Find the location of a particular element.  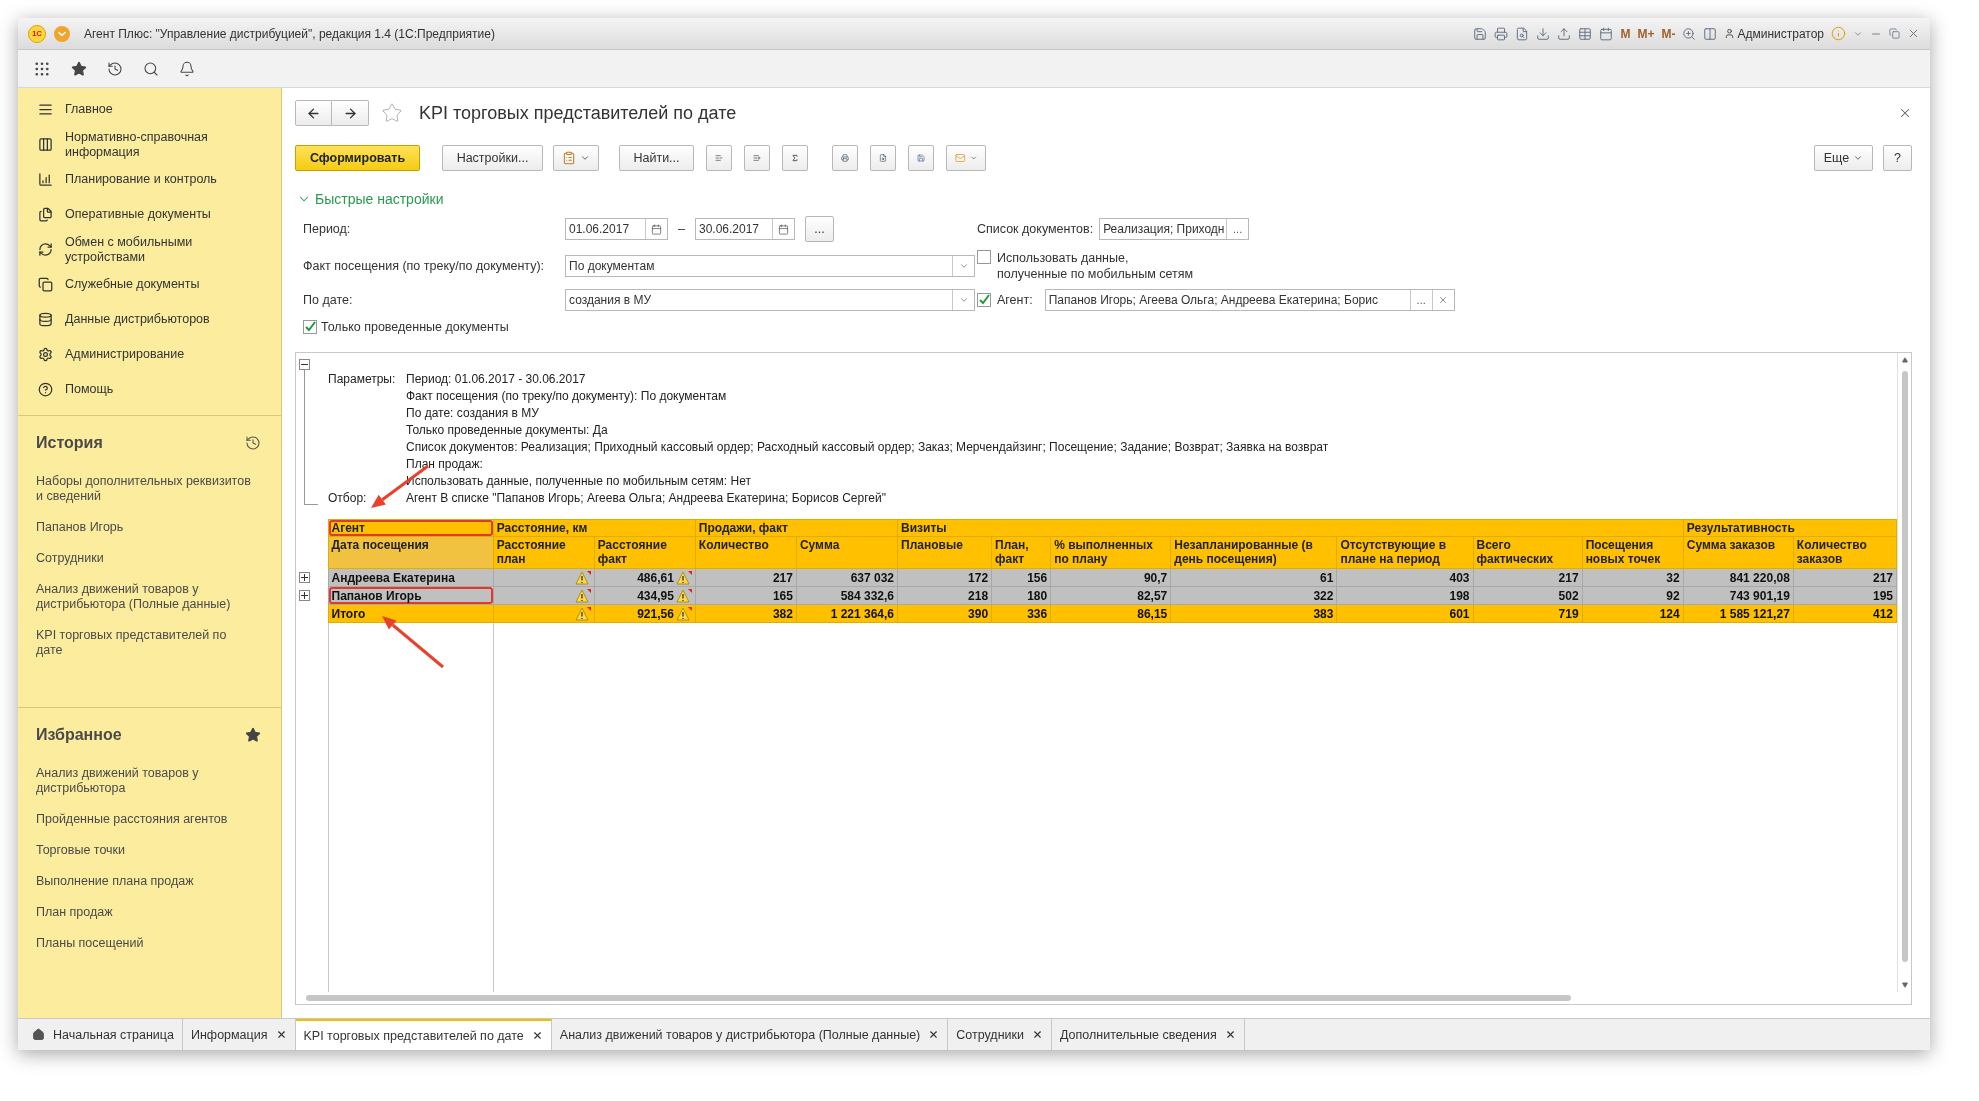

download-icon is located at coordinates (1543, 33).